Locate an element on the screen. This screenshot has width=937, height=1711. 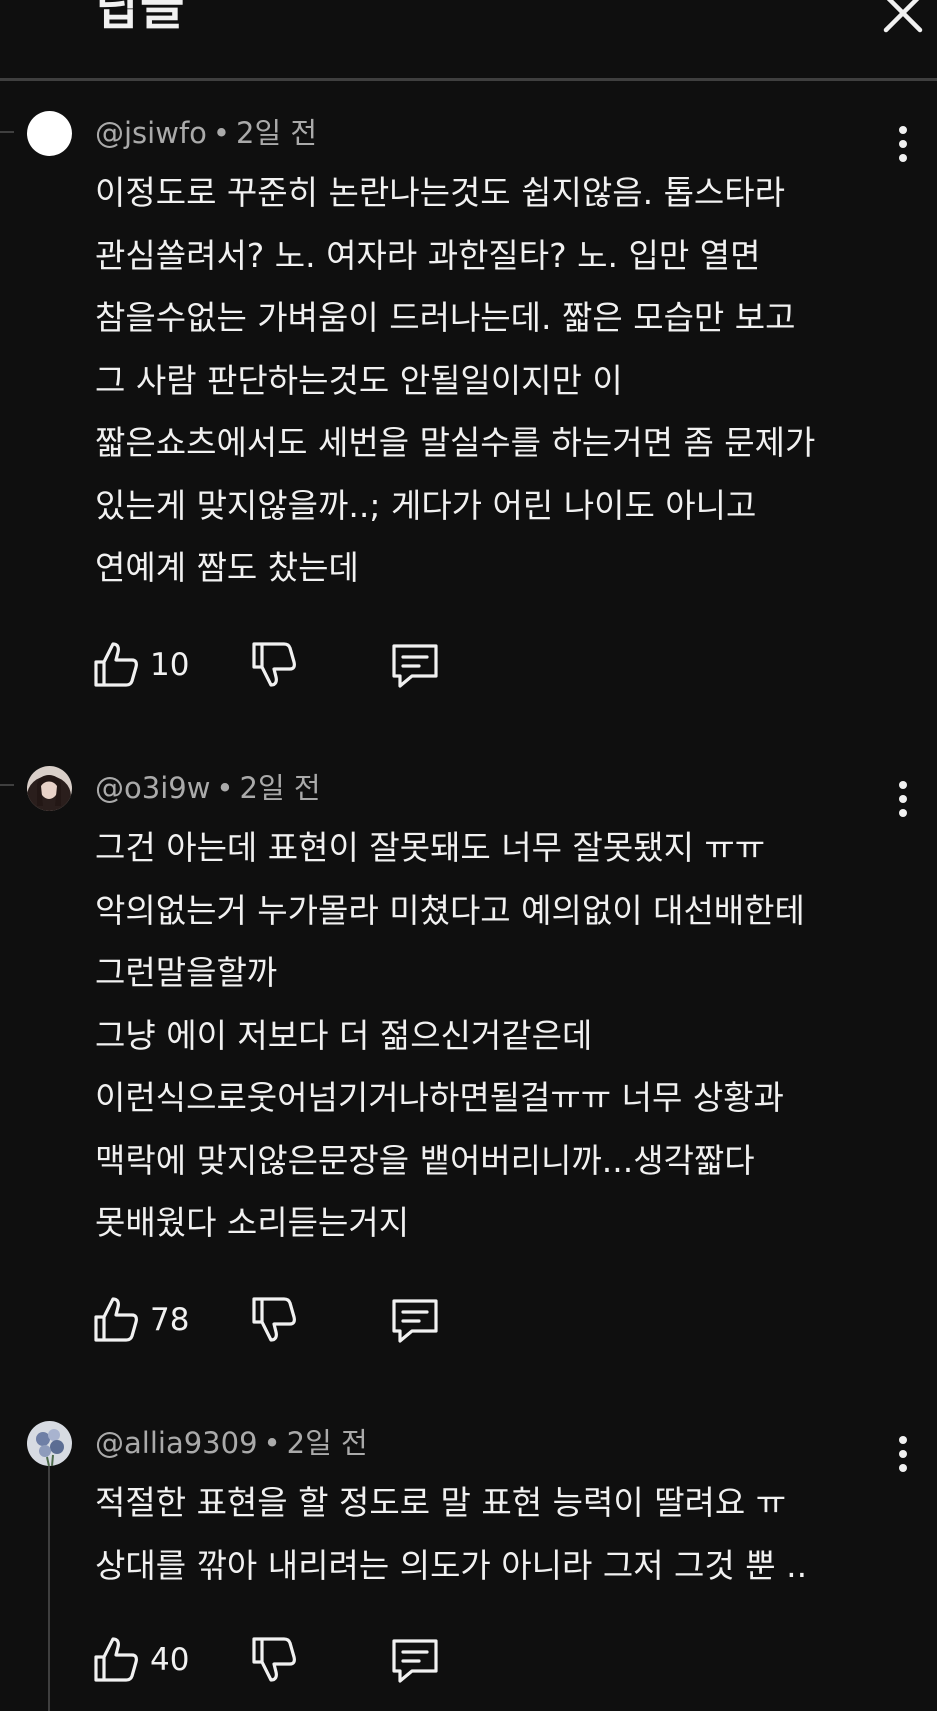
comment-meta: @allia9309 • 2일 전 is located at coordinates (231, 1443).